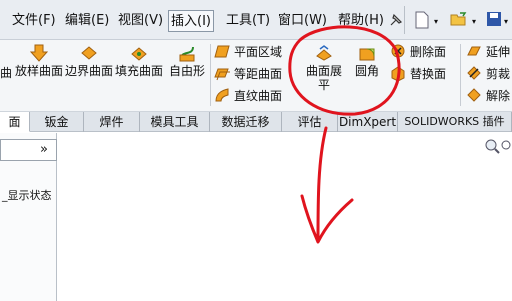 The width and height of the screenshot is (512, 301). What do you see at coordinates (428, 52) in the screenshot?
I see `delete-face-label: 删除面` at bounding box center [428, 52].